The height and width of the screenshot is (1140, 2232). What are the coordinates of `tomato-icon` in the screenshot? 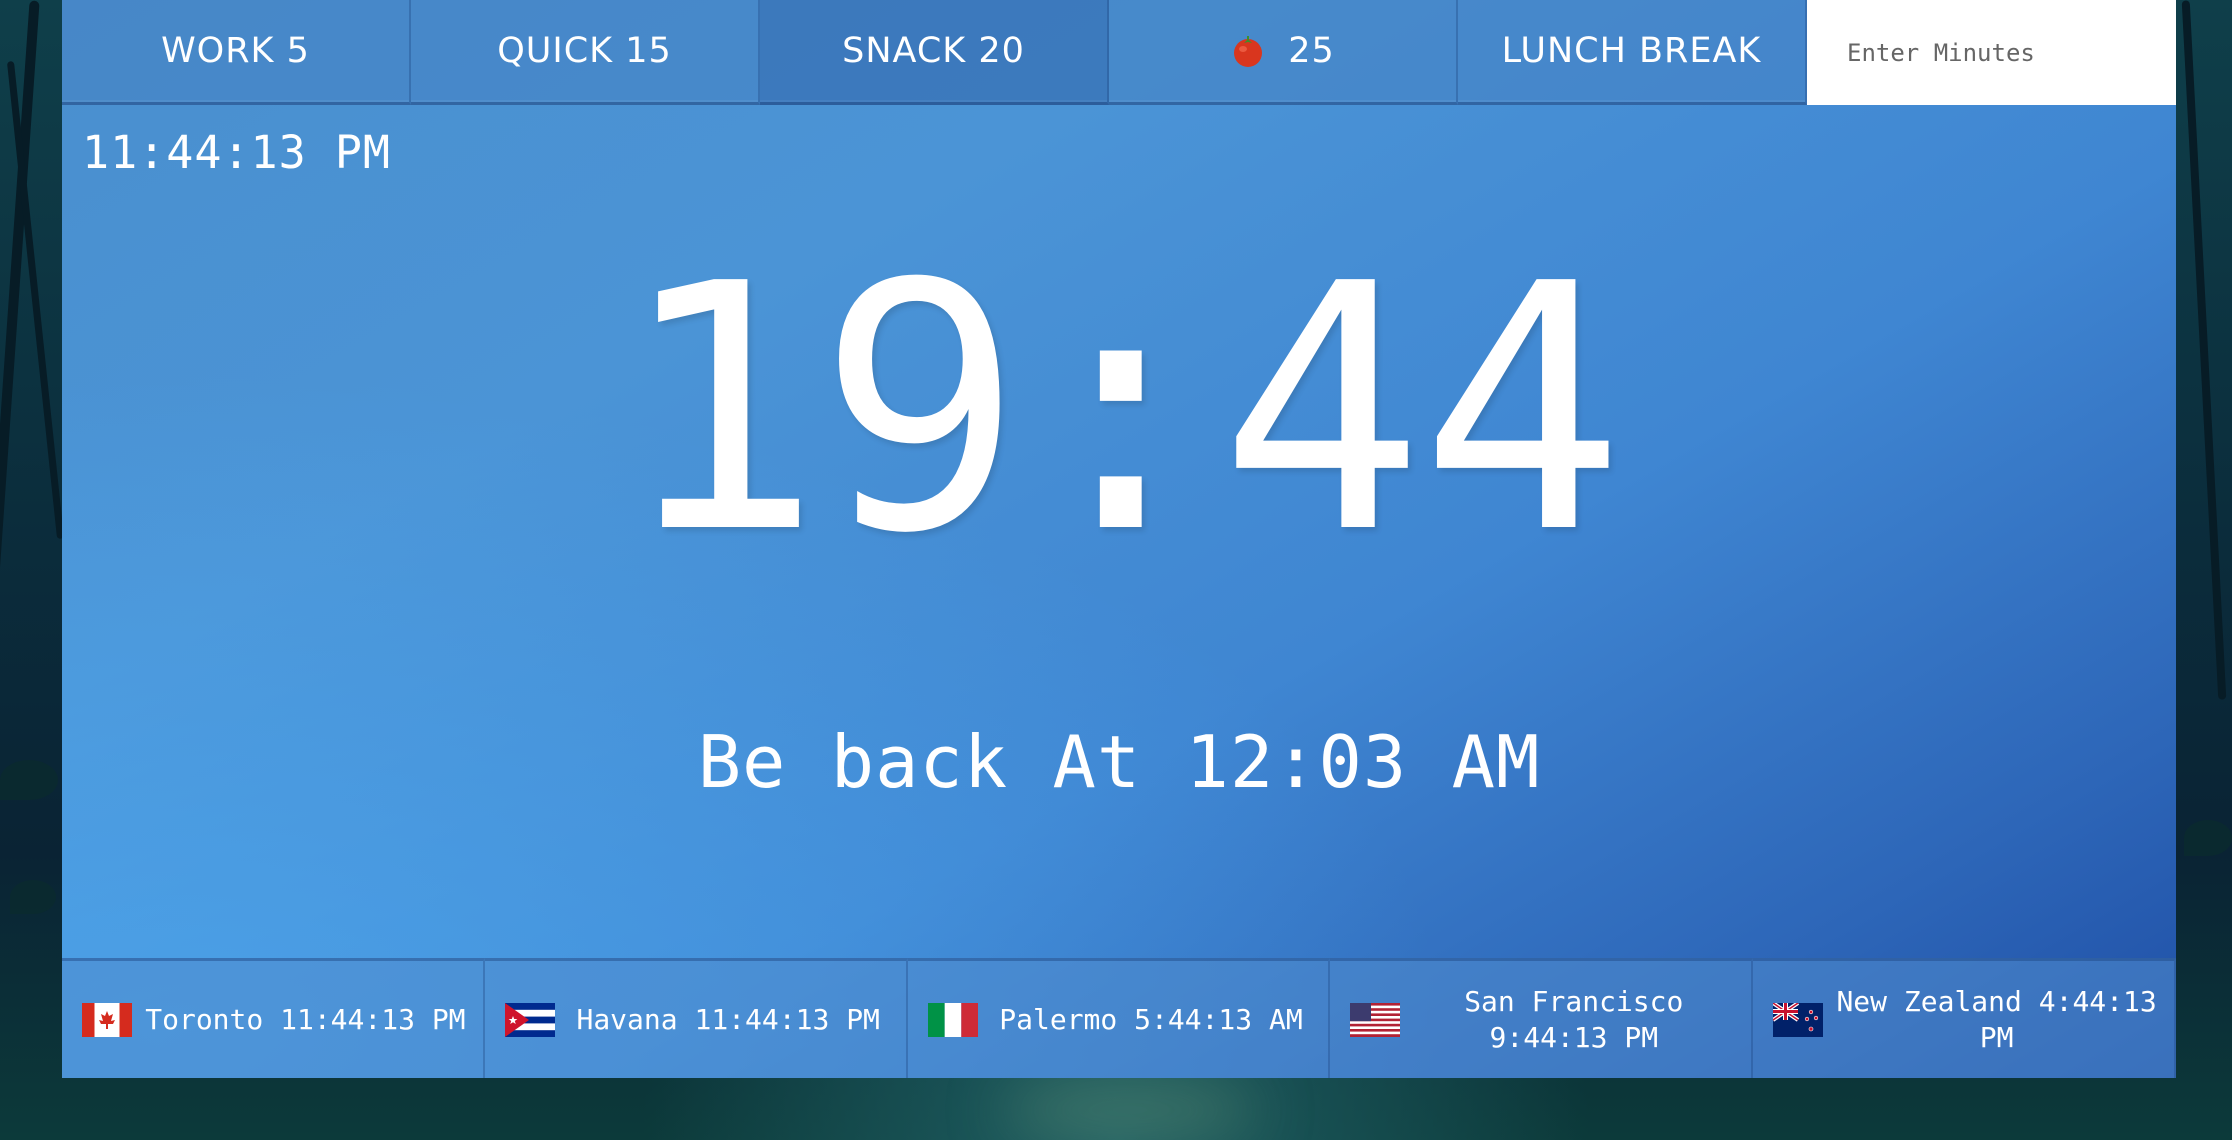 It's located at (1248, 51).